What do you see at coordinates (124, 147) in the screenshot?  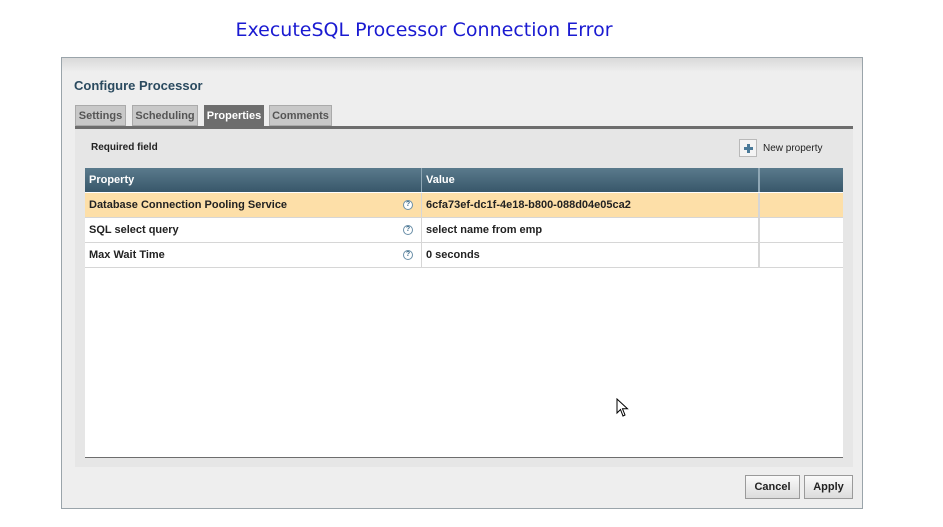 I see `required-field-label: Required field` at bounding box center [124, 147].